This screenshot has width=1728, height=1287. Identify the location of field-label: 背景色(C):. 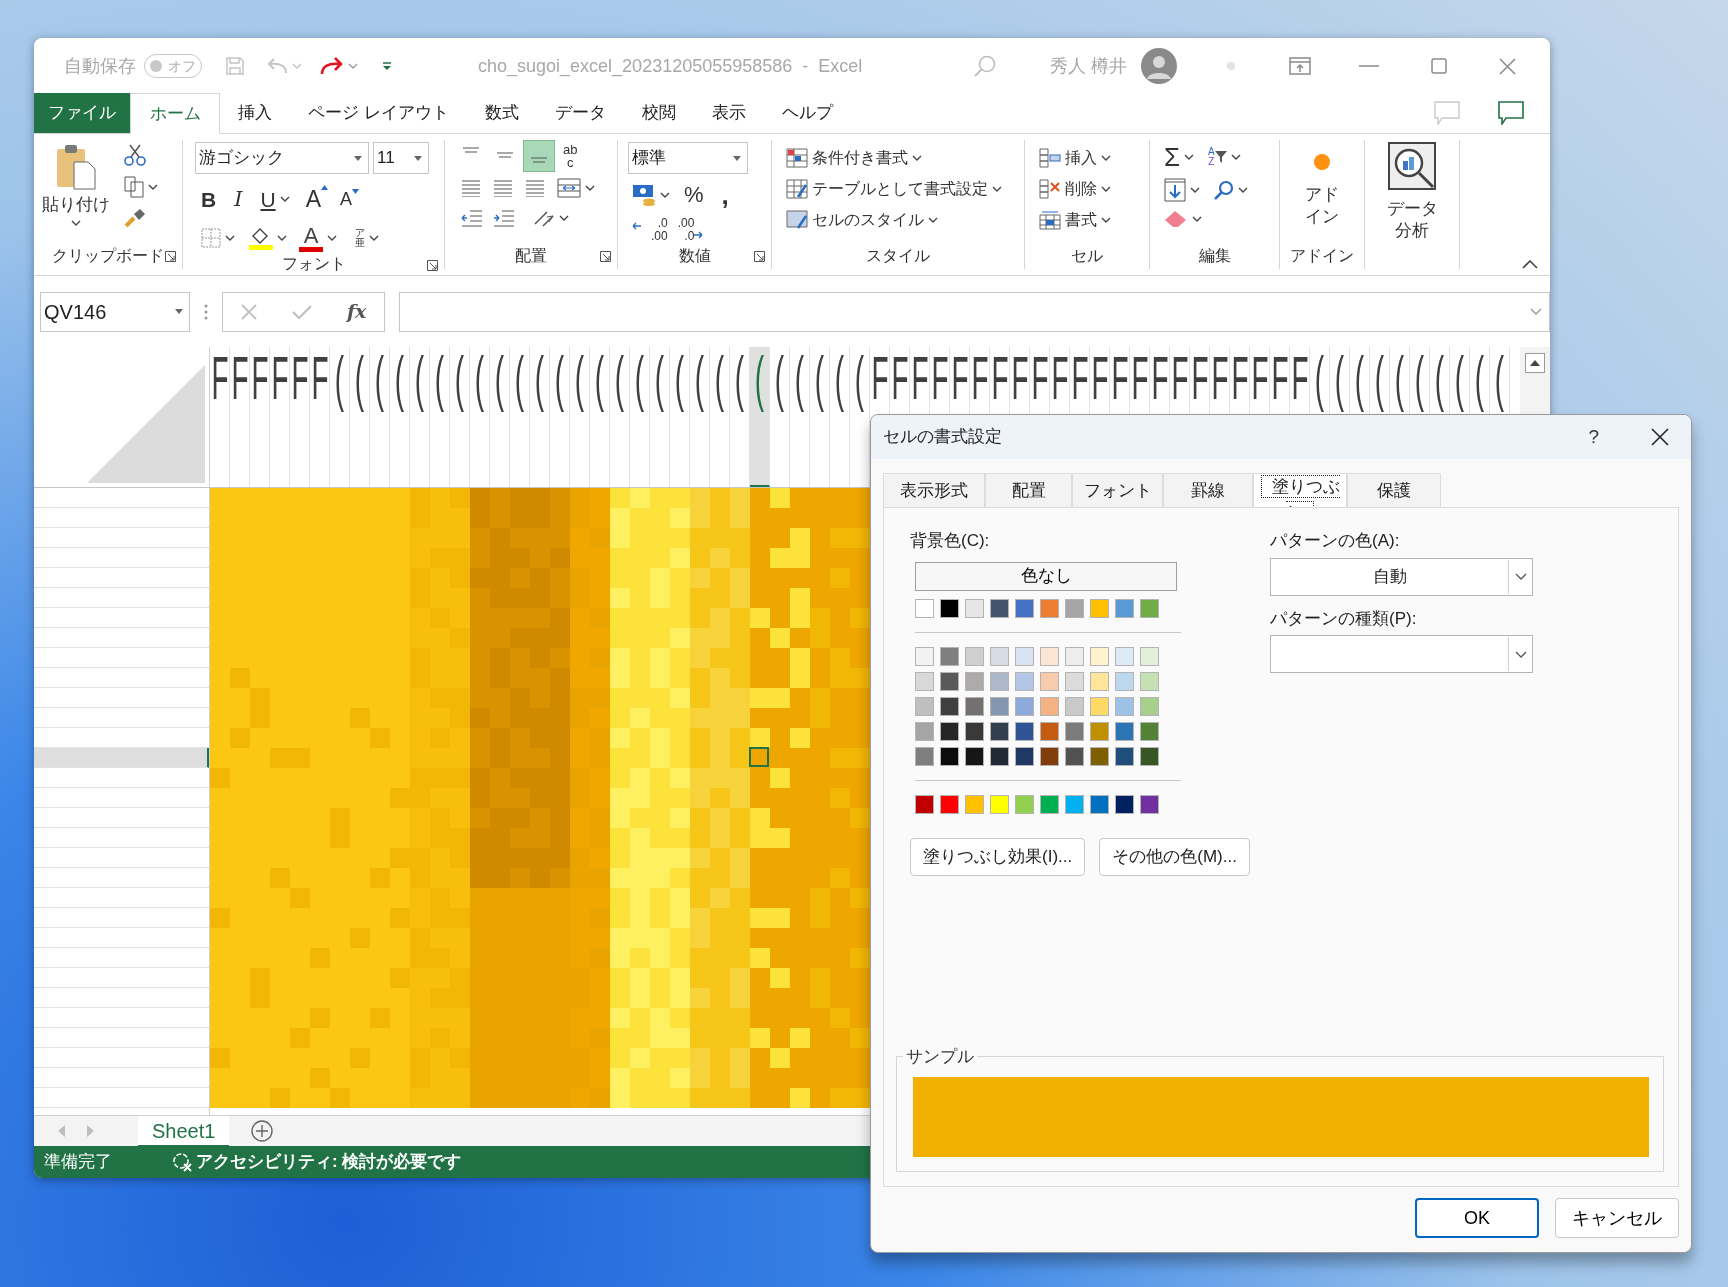
(950, 541).